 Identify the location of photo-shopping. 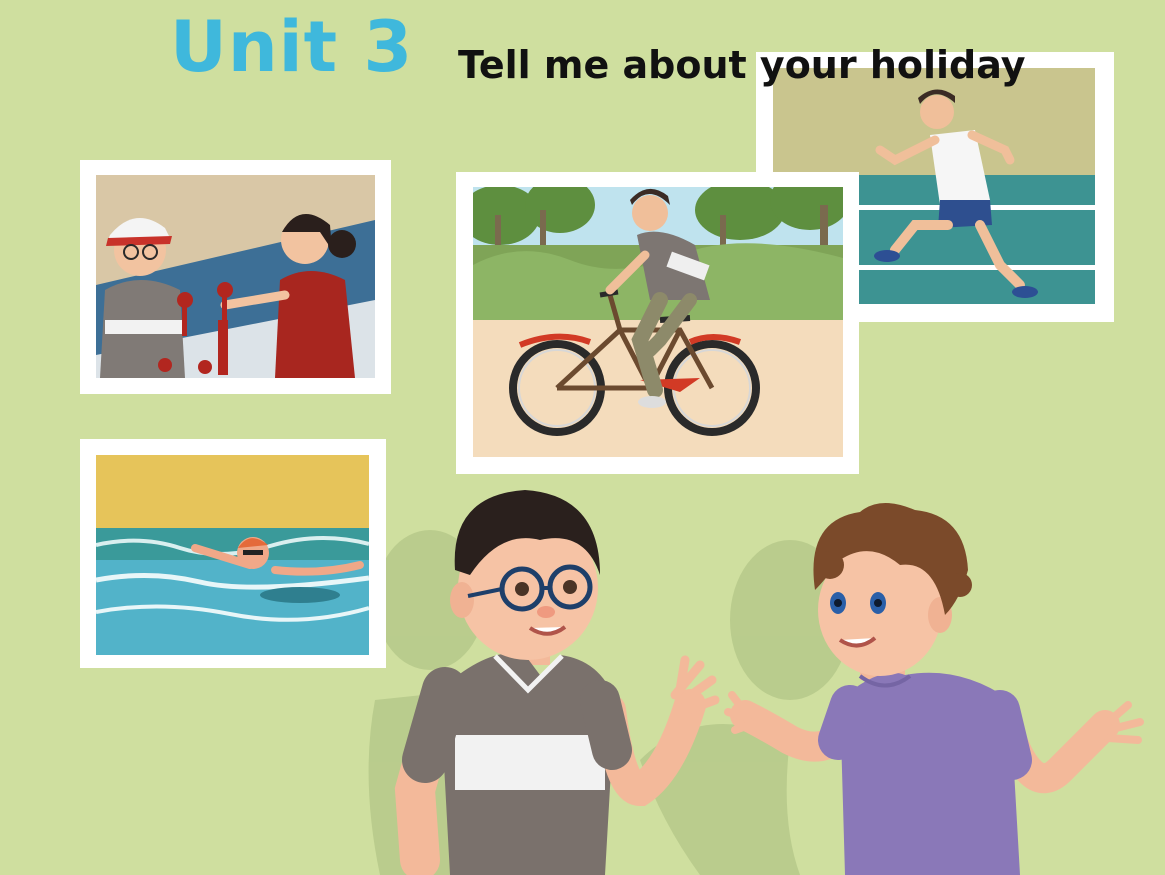
(235, 277).